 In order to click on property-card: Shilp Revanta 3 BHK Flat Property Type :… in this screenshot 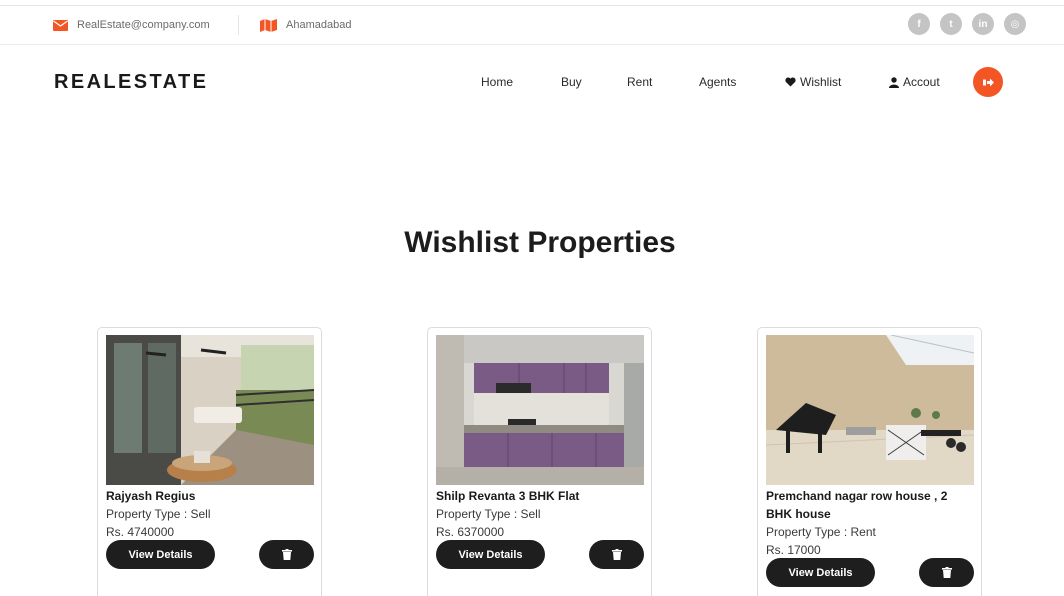, I will do `click(539, 461)`.